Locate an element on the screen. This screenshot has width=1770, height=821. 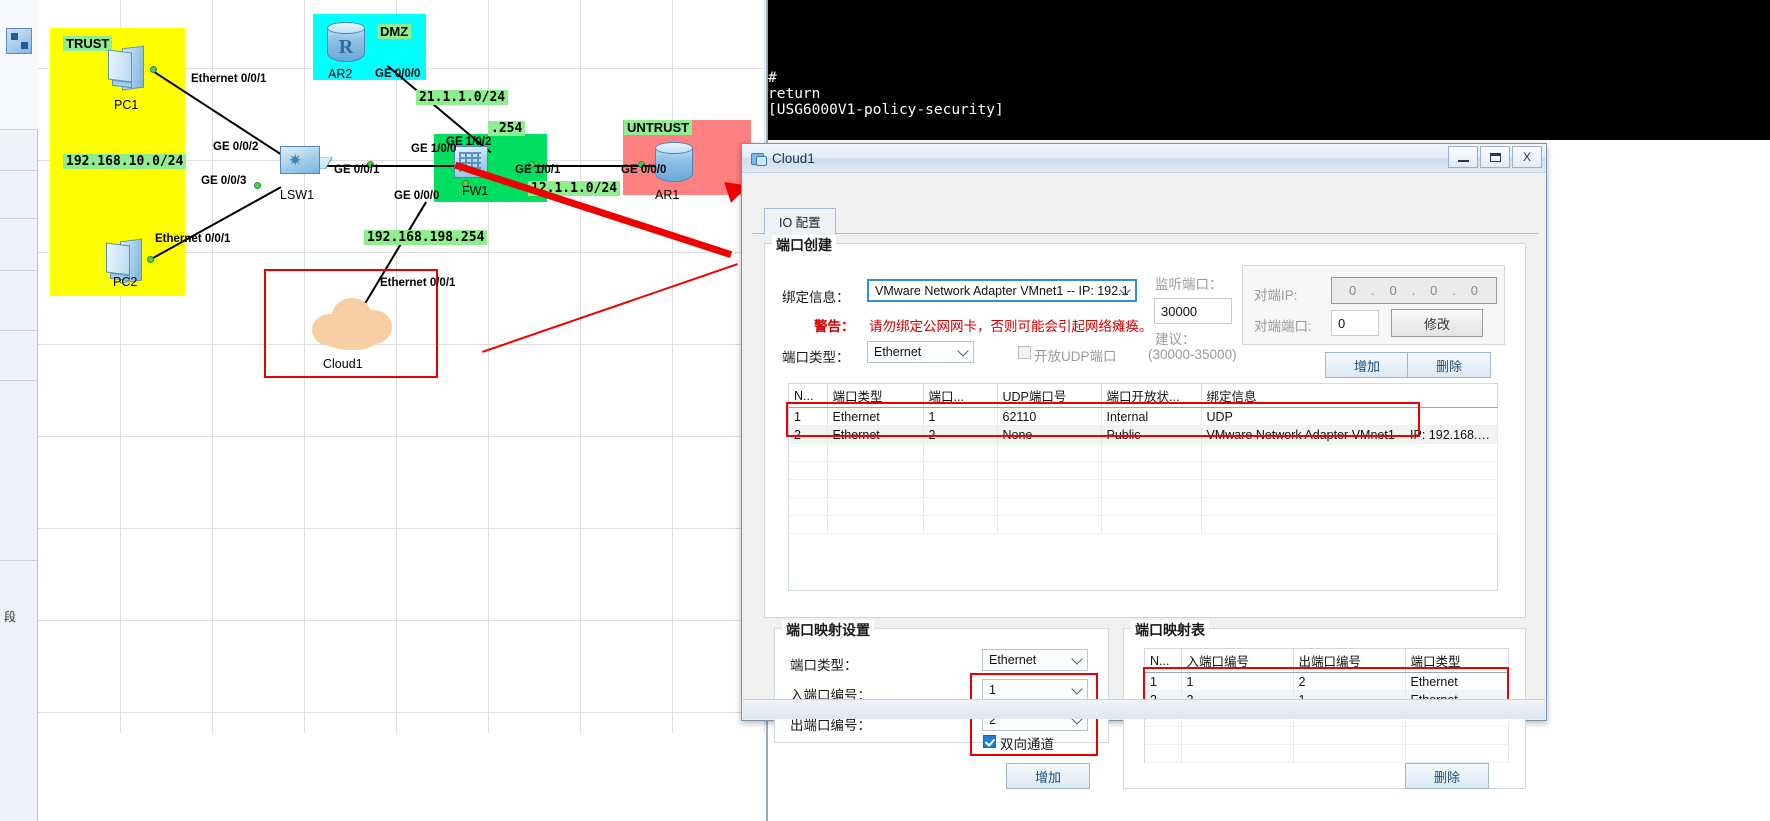
network-device-icon is located at coordinates (19, 41).